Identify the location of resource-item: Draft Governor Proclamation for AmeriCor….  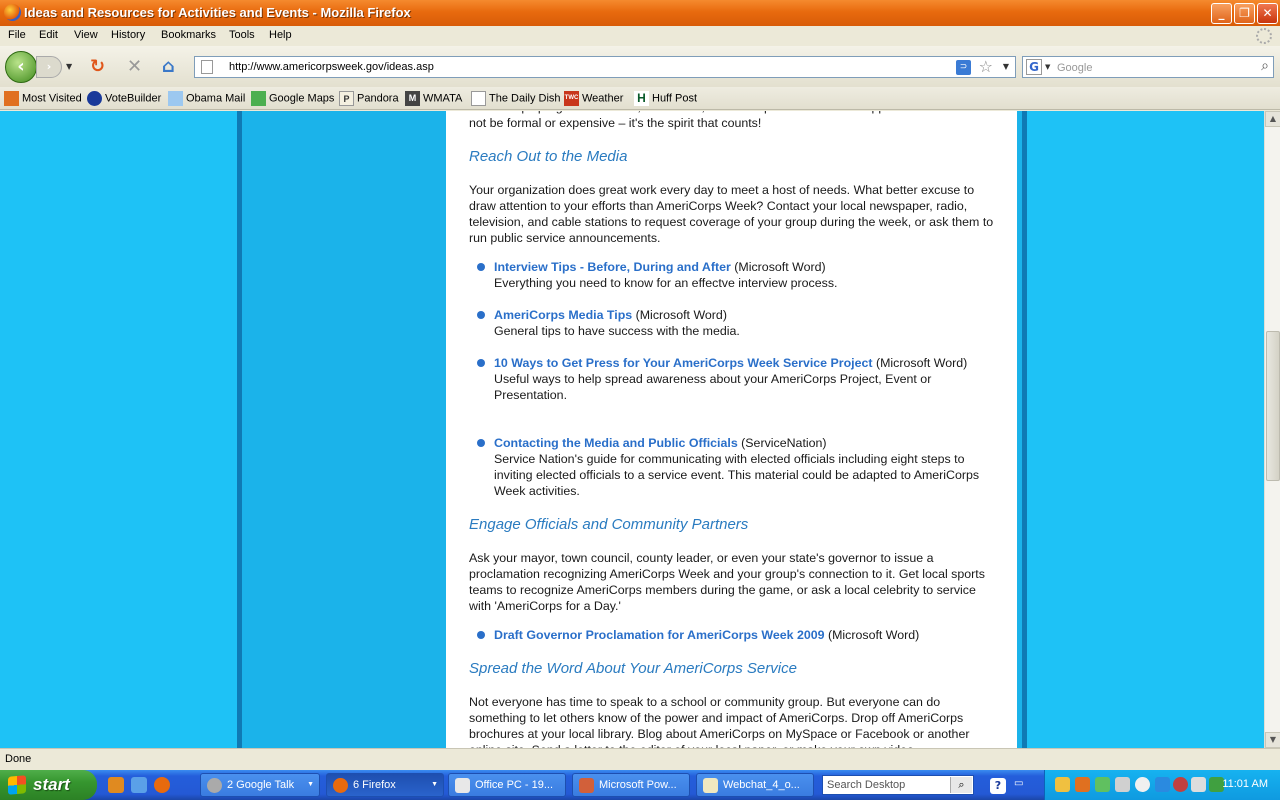
(744, 635).